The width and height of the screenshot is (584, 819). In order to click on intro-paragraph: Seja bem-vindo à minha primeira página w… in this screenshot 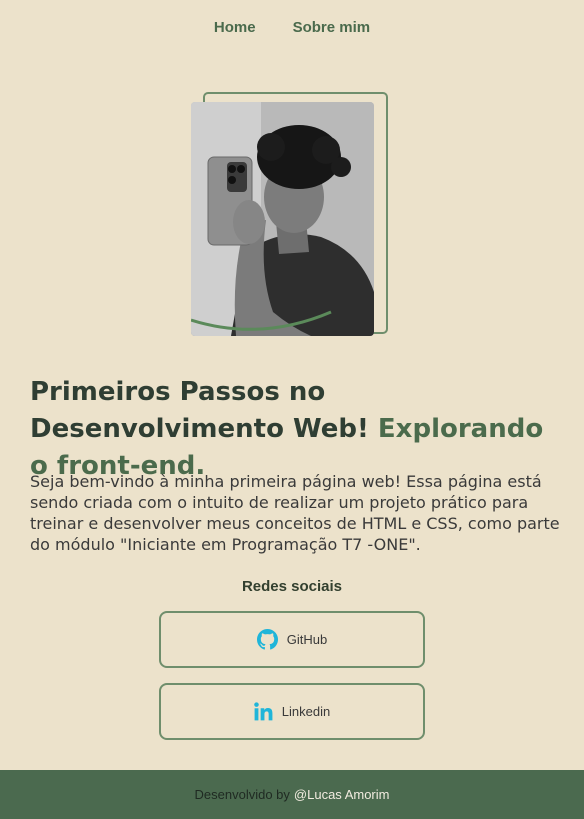, I will do `click(295, 513)`.